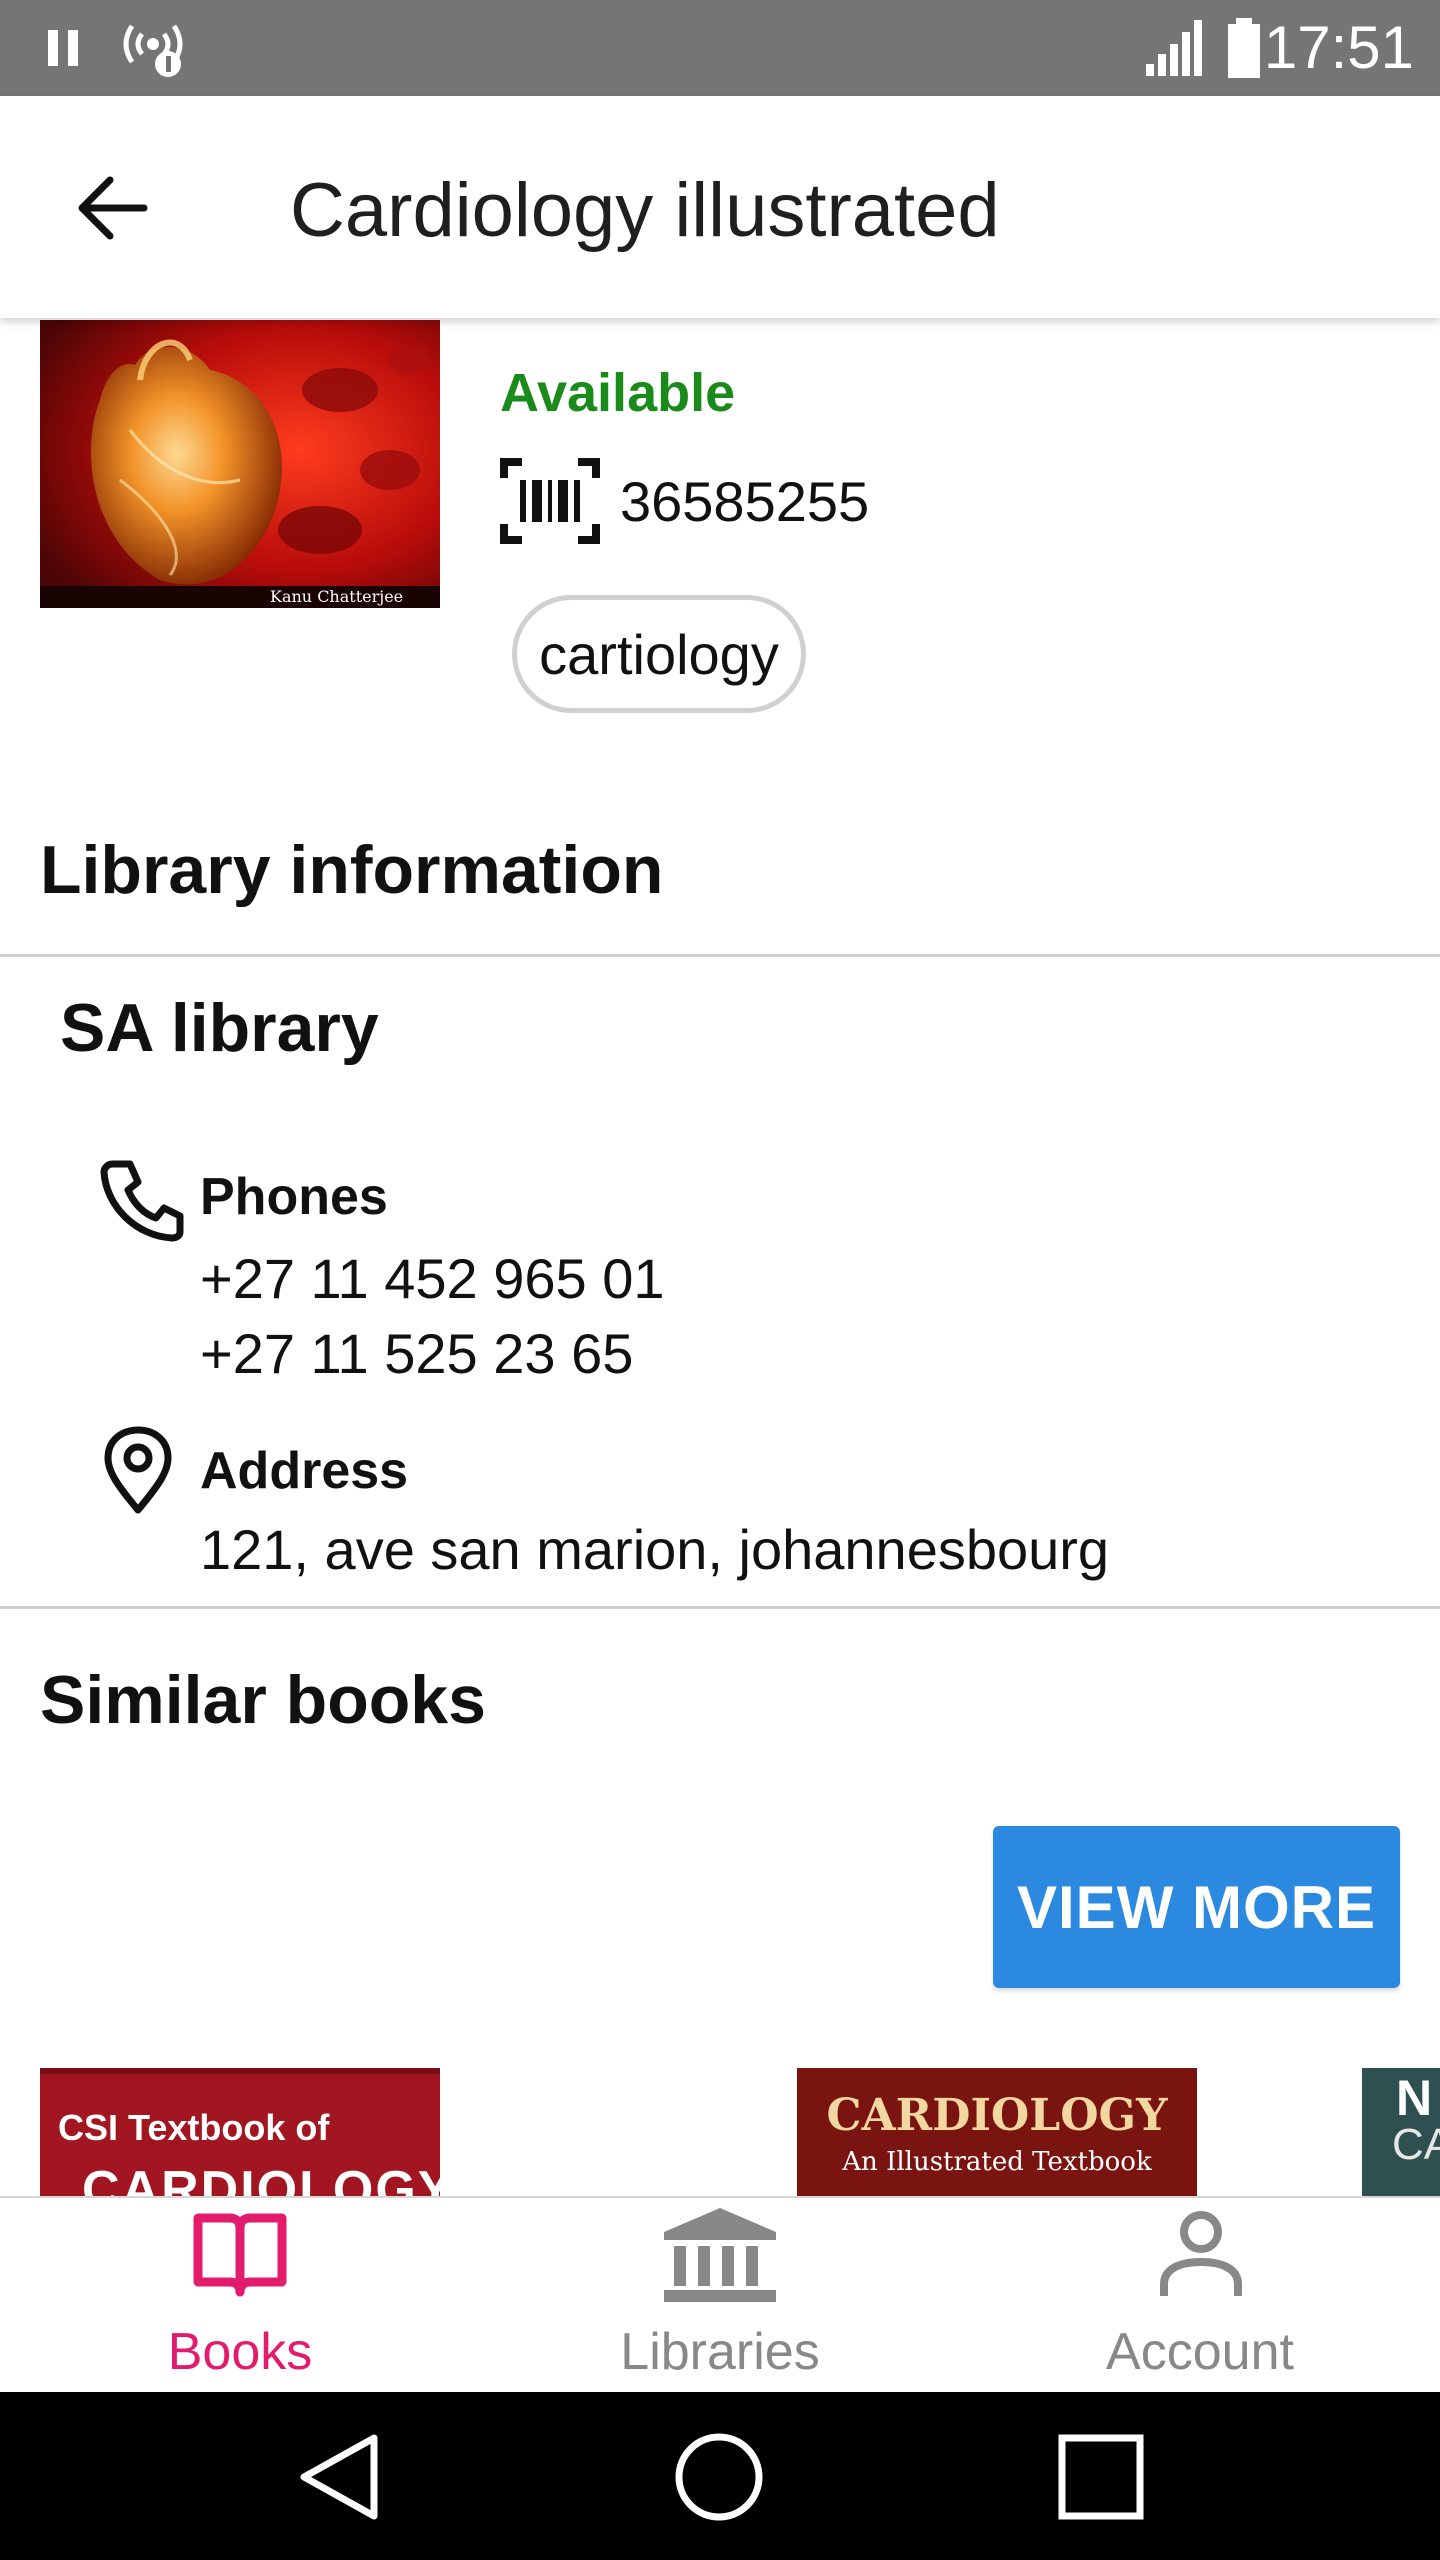 The height and width of the screenshot is (2560, 1440). I want to click on battery-icon, so click(1244, 48).